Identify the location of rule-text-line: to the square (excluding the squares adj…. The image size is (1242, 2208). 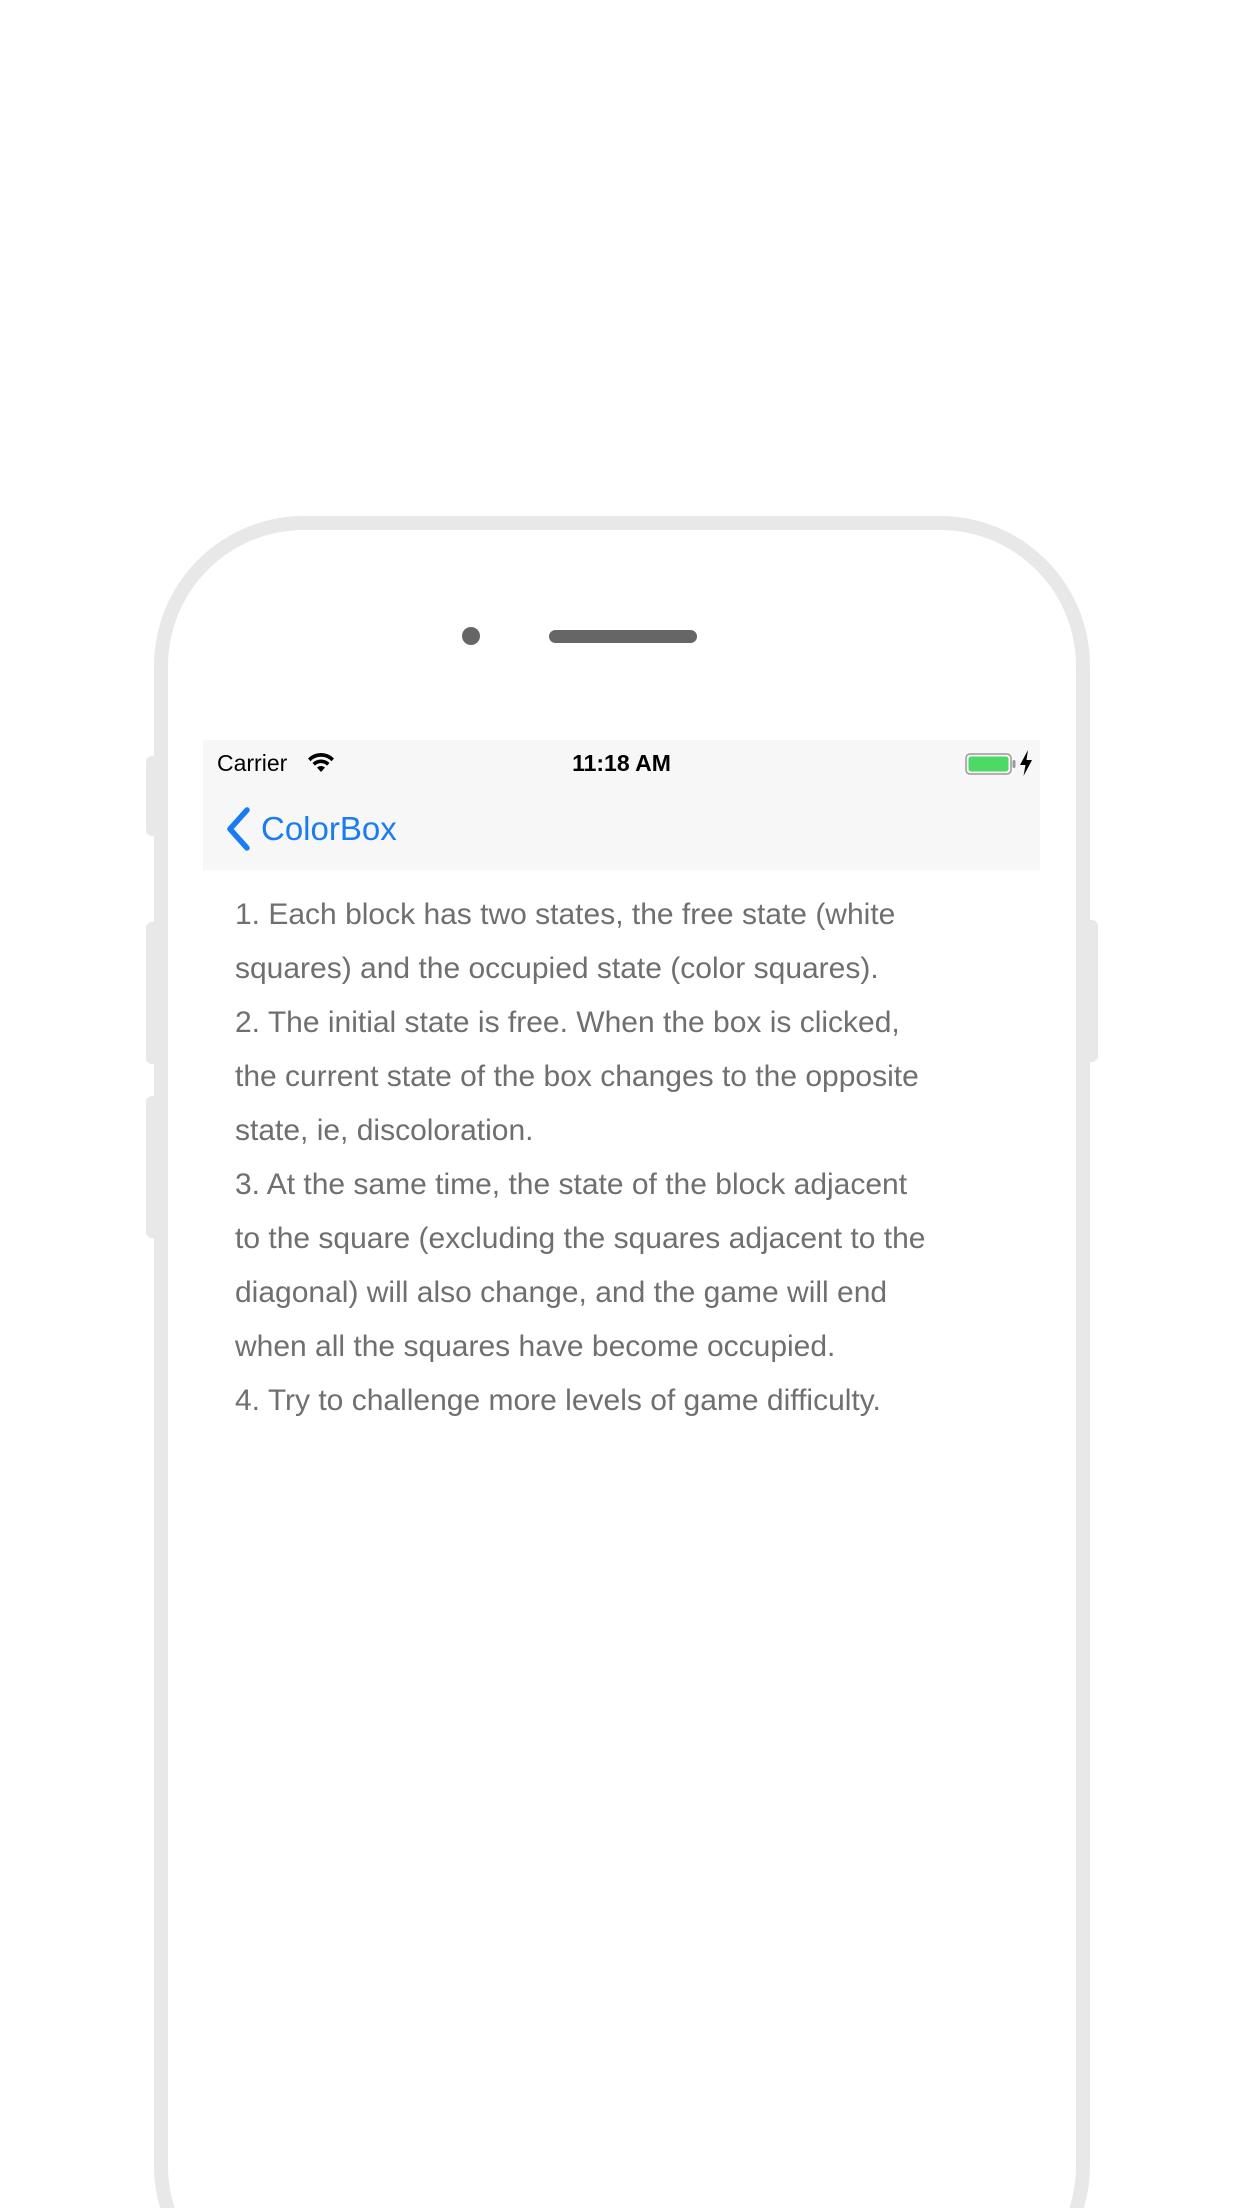
(580, 1238).